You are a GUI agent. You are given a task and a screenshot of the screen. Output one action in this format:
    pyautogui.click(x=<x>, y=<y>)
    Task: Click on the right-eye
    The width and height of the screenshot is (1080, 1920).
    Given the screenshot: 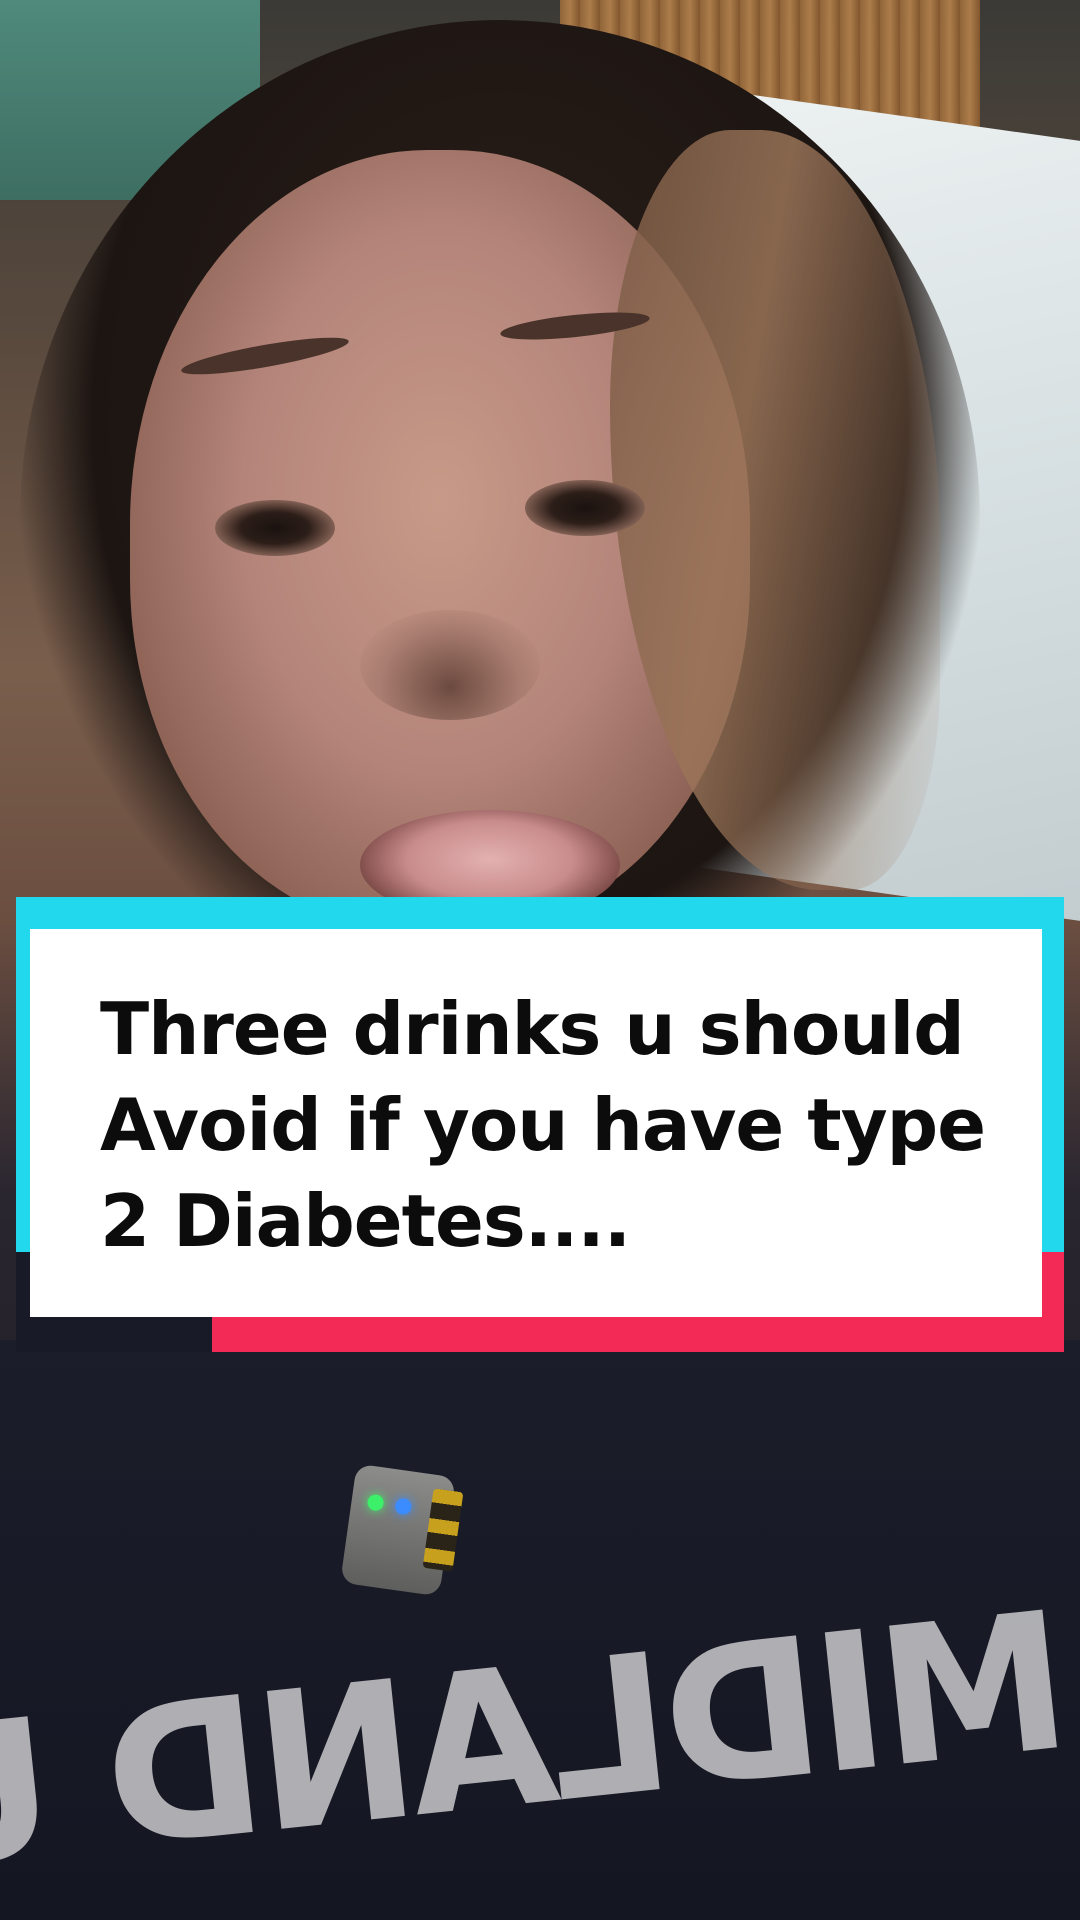 What is the action you would take?
    pyautogui.click(x=585, y=508)
    